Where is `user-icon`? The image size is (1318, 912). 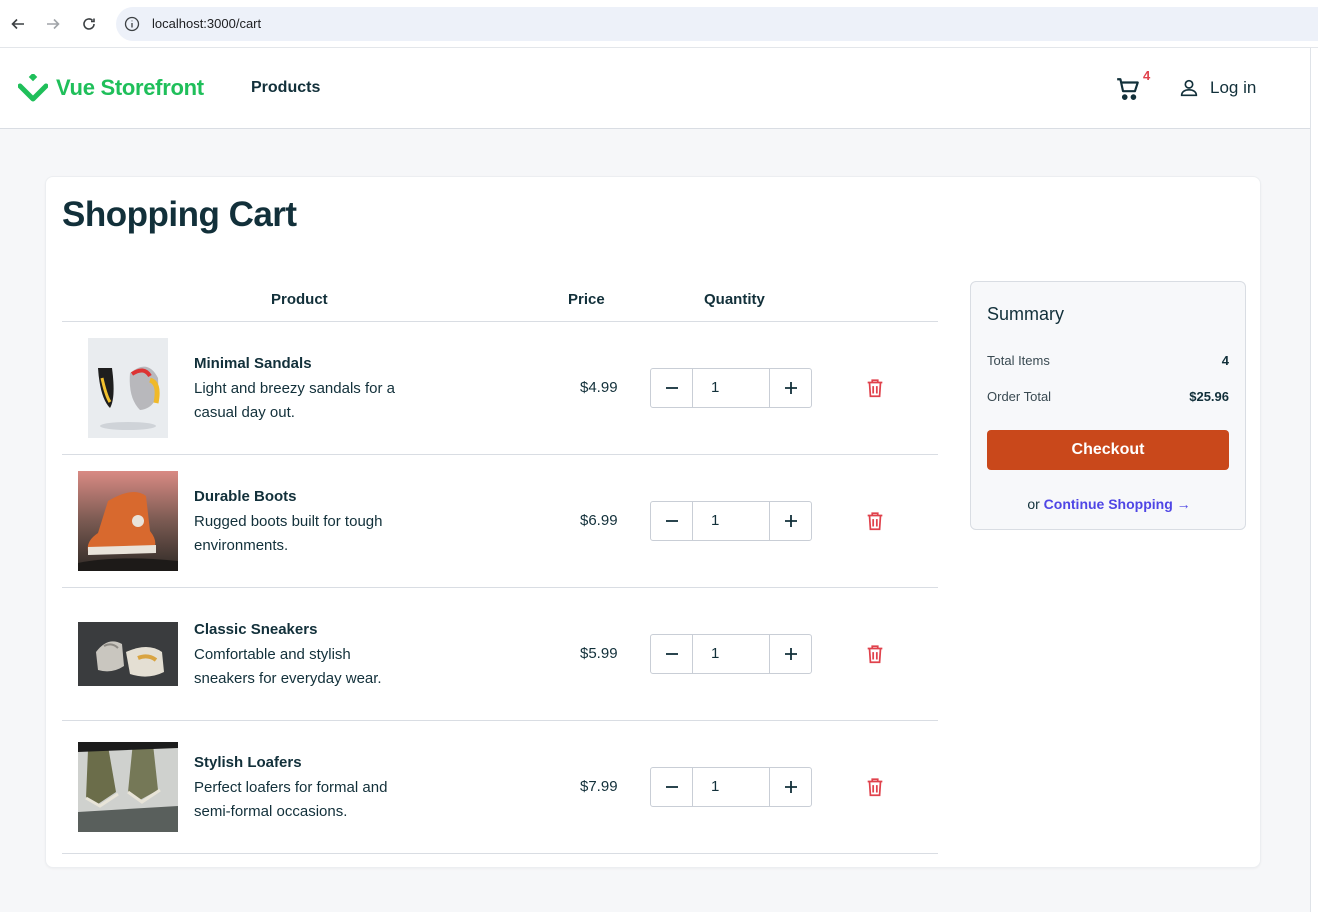
user-icon is located at coordinates (1189, 88).